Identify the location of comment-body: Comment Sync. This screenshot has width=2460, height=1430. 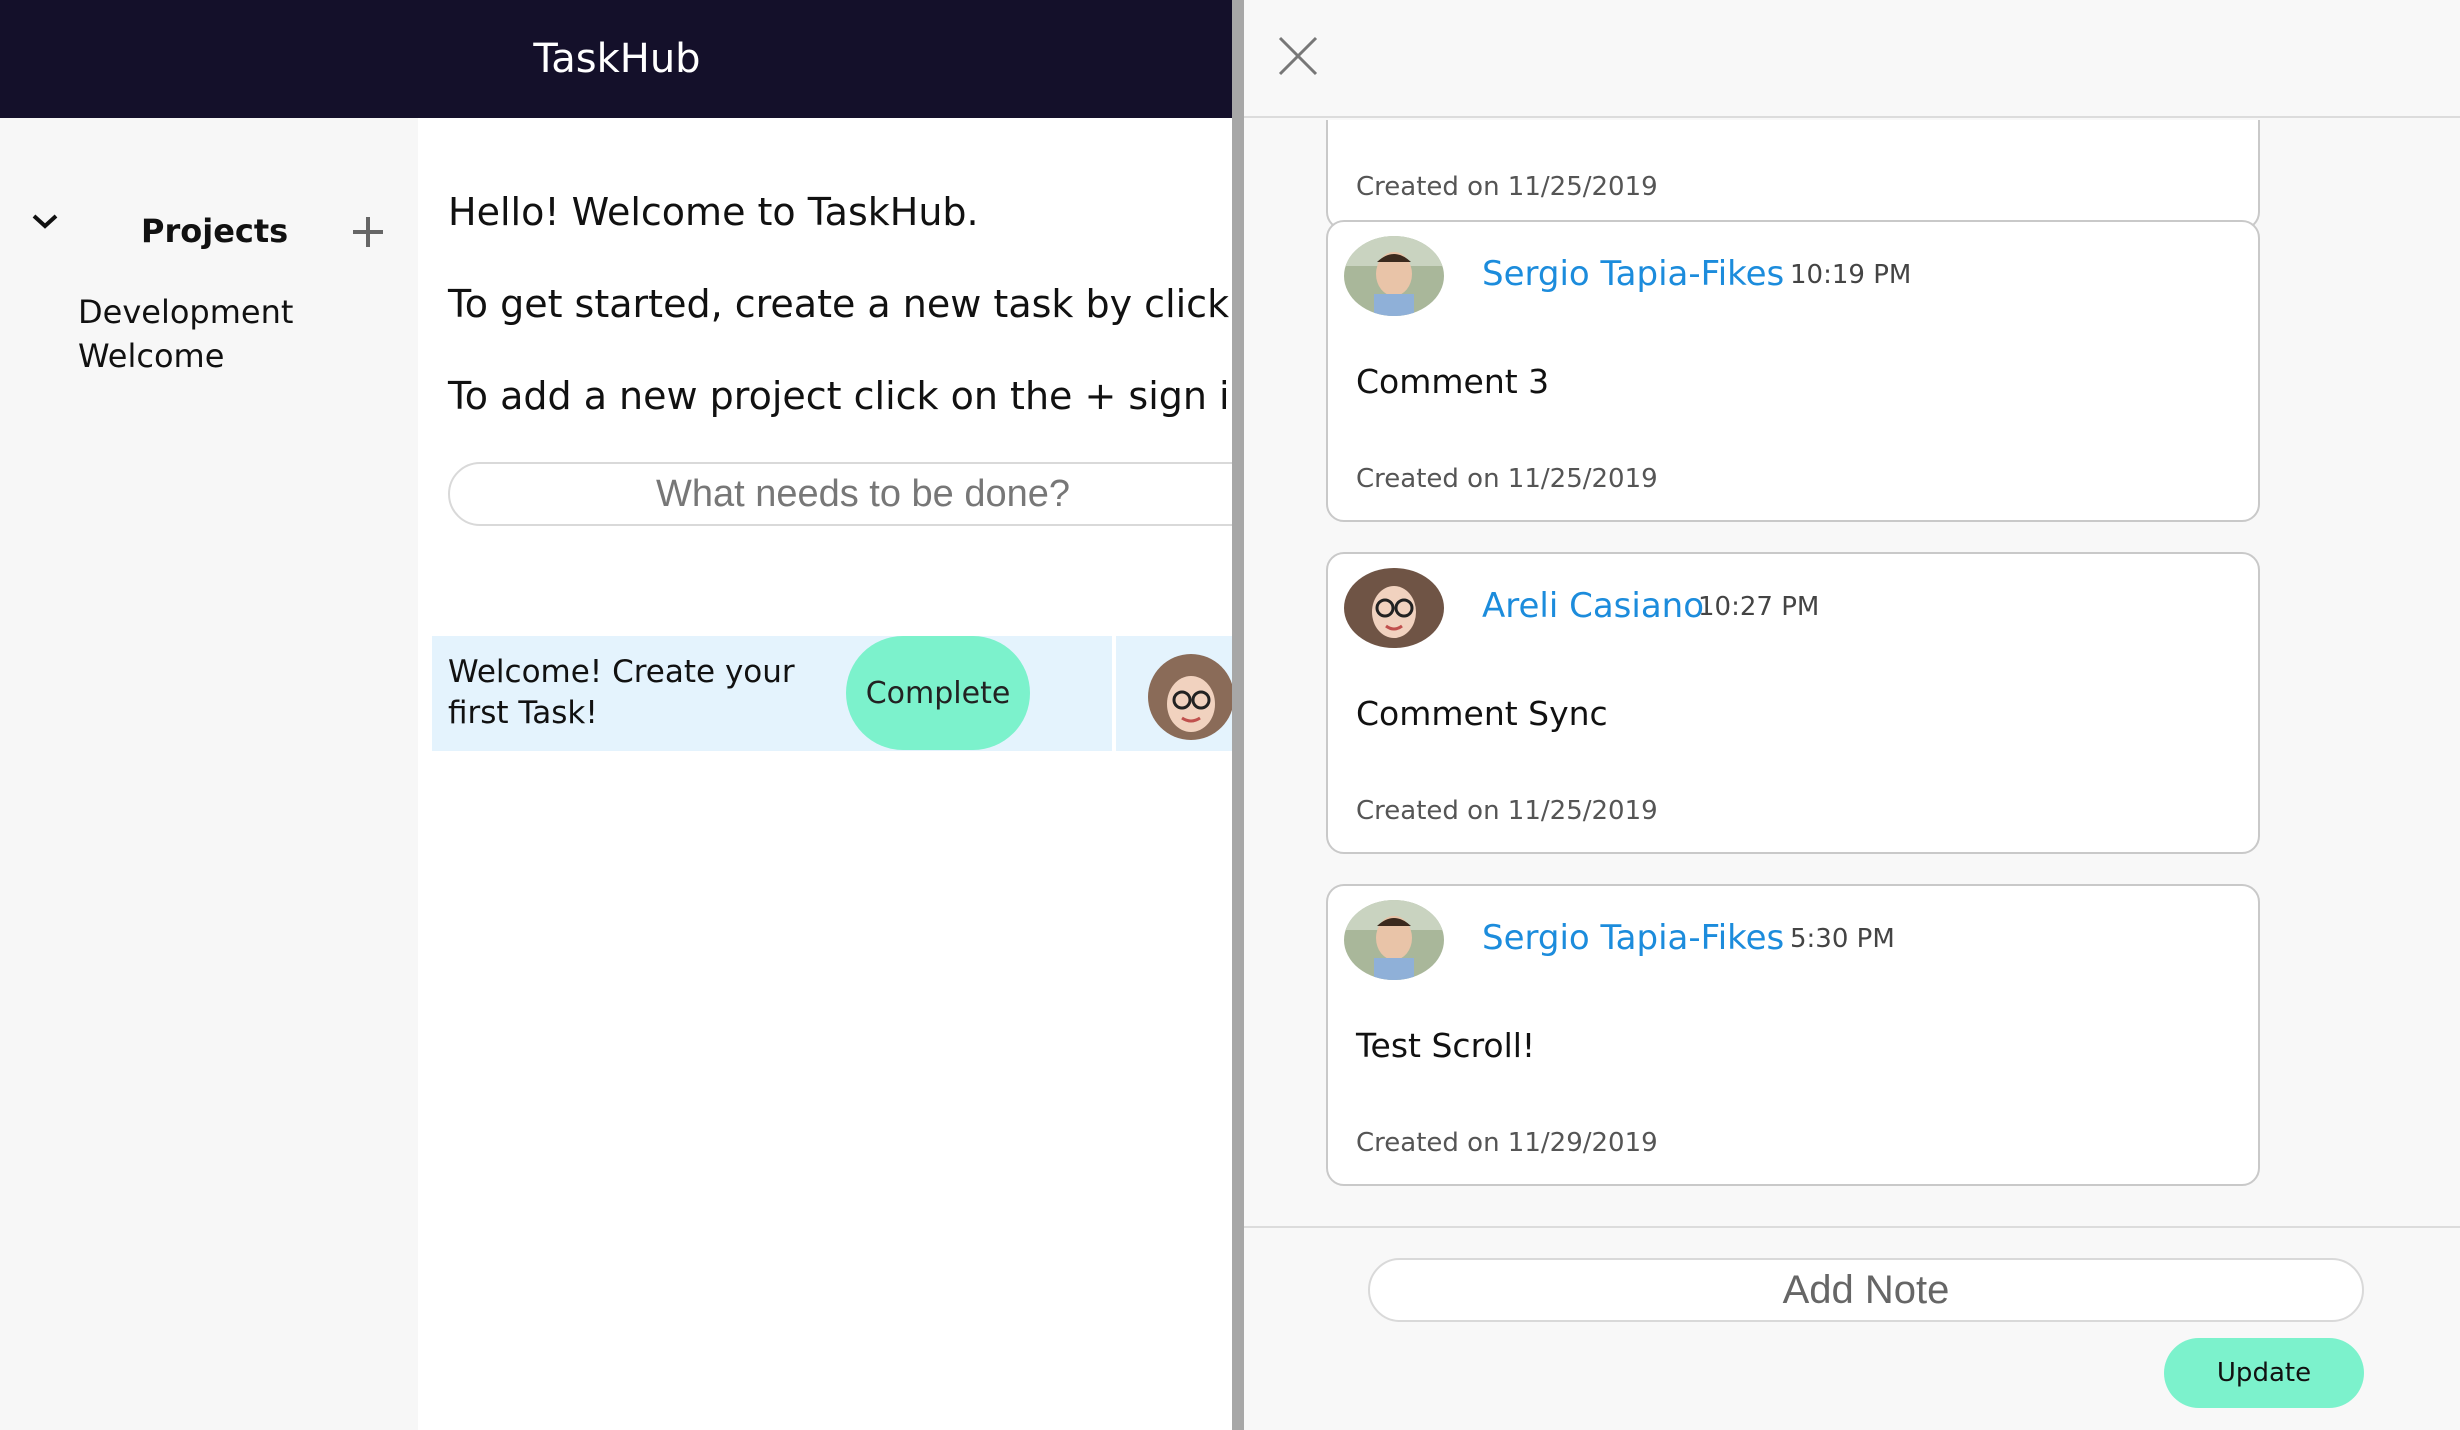
(1482, 713).